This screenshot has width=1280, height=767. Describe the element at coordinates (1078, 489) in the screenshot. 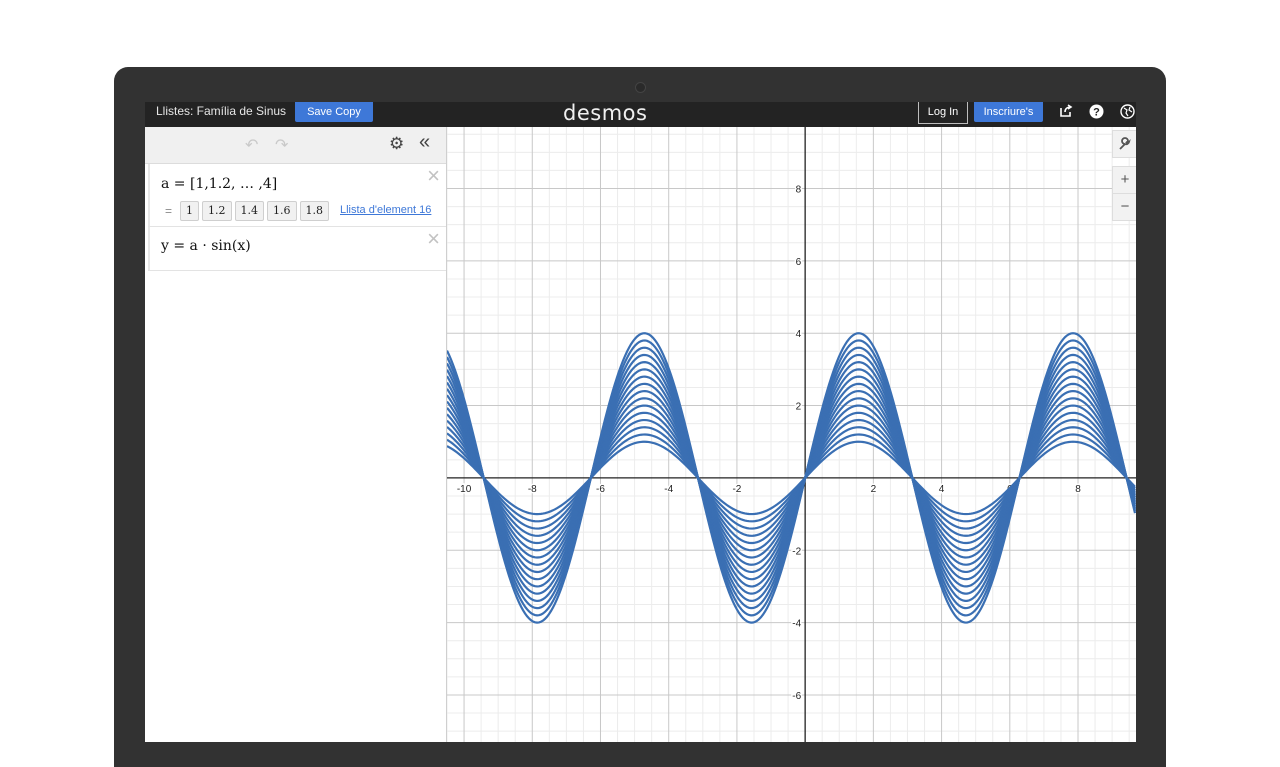

I see `x-tick-label: 8` at that location.